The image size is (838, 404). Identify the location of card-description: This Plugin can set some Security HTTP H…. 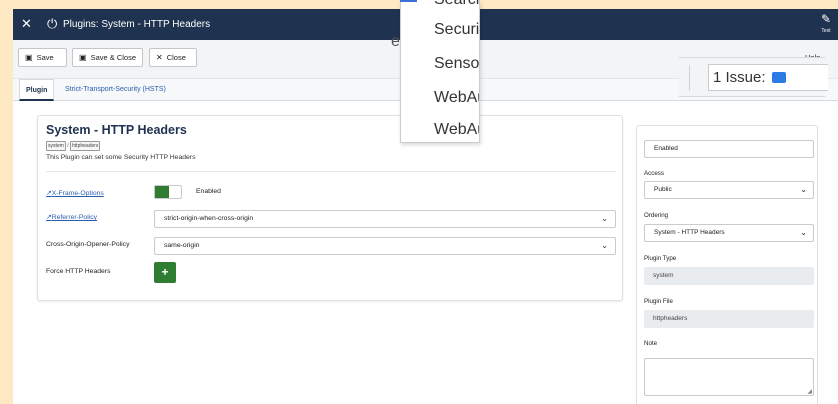
(121, 157).